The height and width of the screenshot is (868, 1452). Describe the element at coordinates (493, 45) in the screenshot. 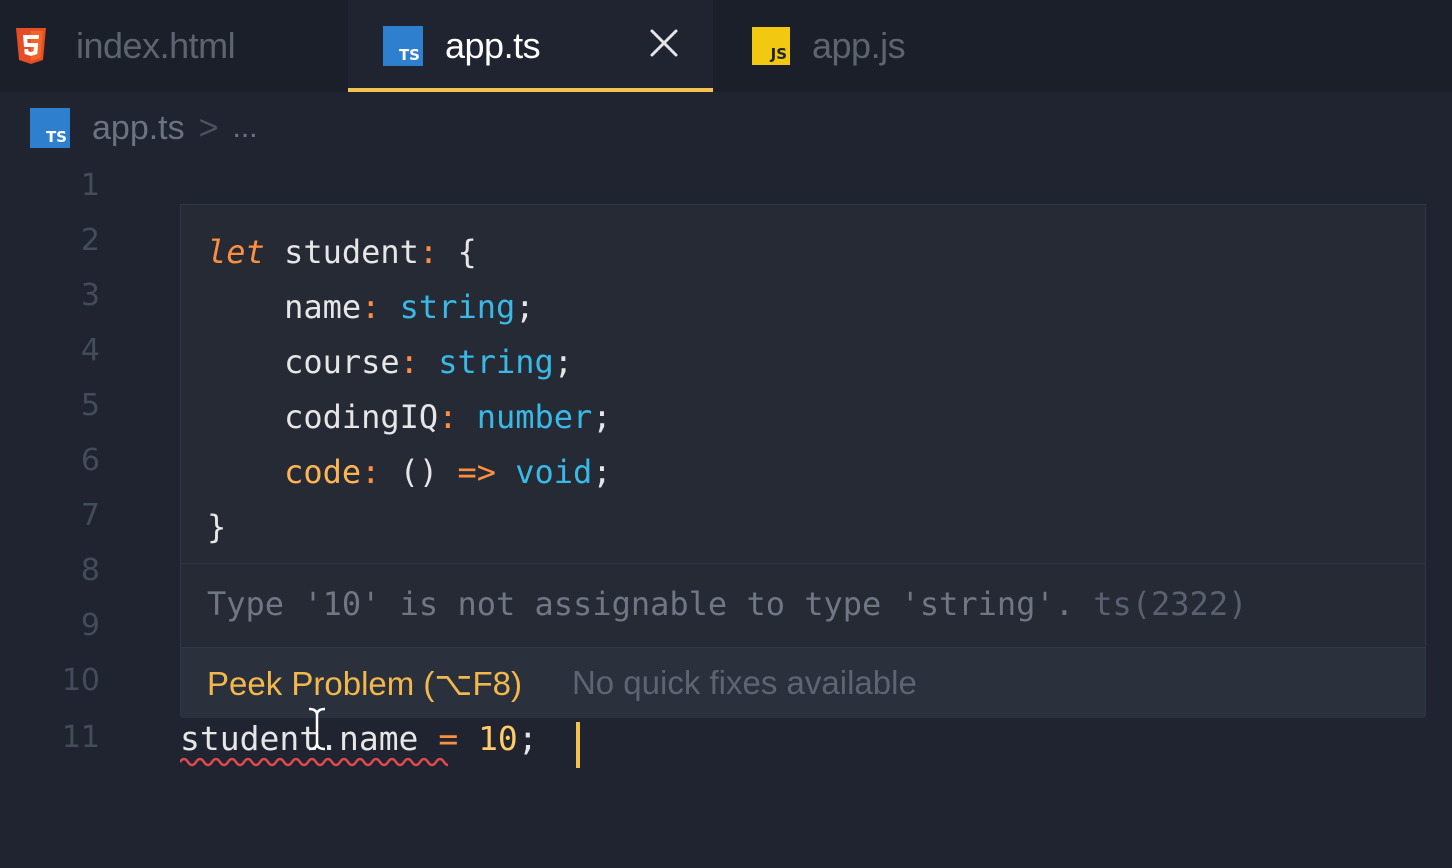

I see `tab-label: app.ts` at that location.